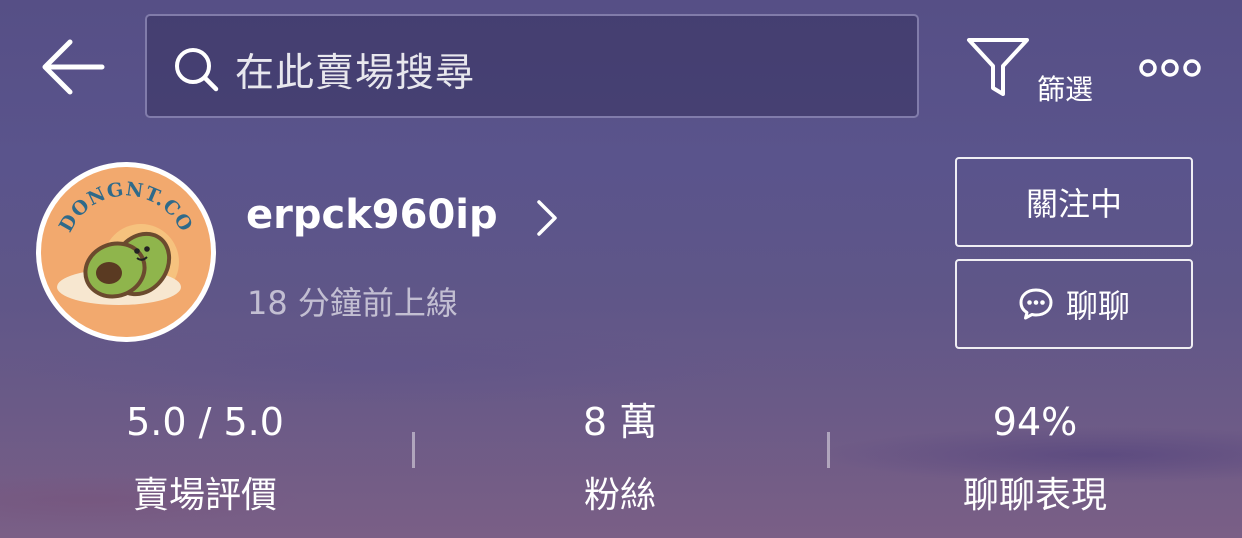 The width and height of the screenshot is (1242, 538). I want to click on back-button, so click(73, 67).